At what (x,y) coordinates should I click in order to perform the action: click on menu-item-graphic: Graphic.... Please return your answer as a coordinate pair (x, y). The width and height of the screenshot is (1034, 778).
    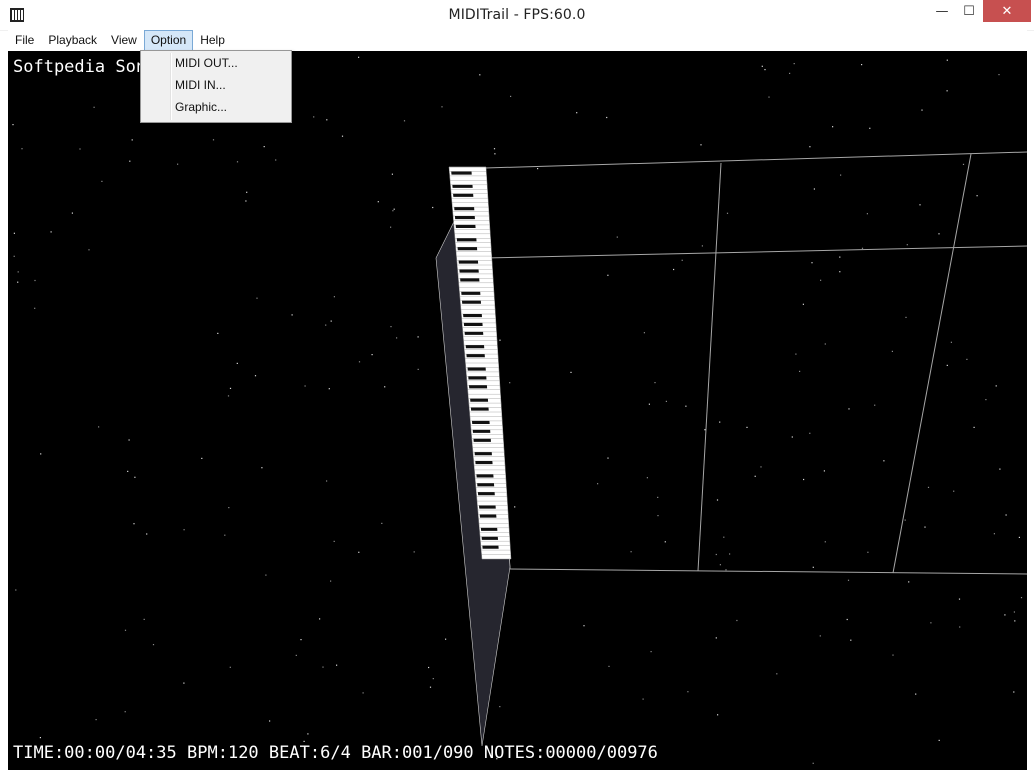
    Looking at the image, I should click on (201, 107).